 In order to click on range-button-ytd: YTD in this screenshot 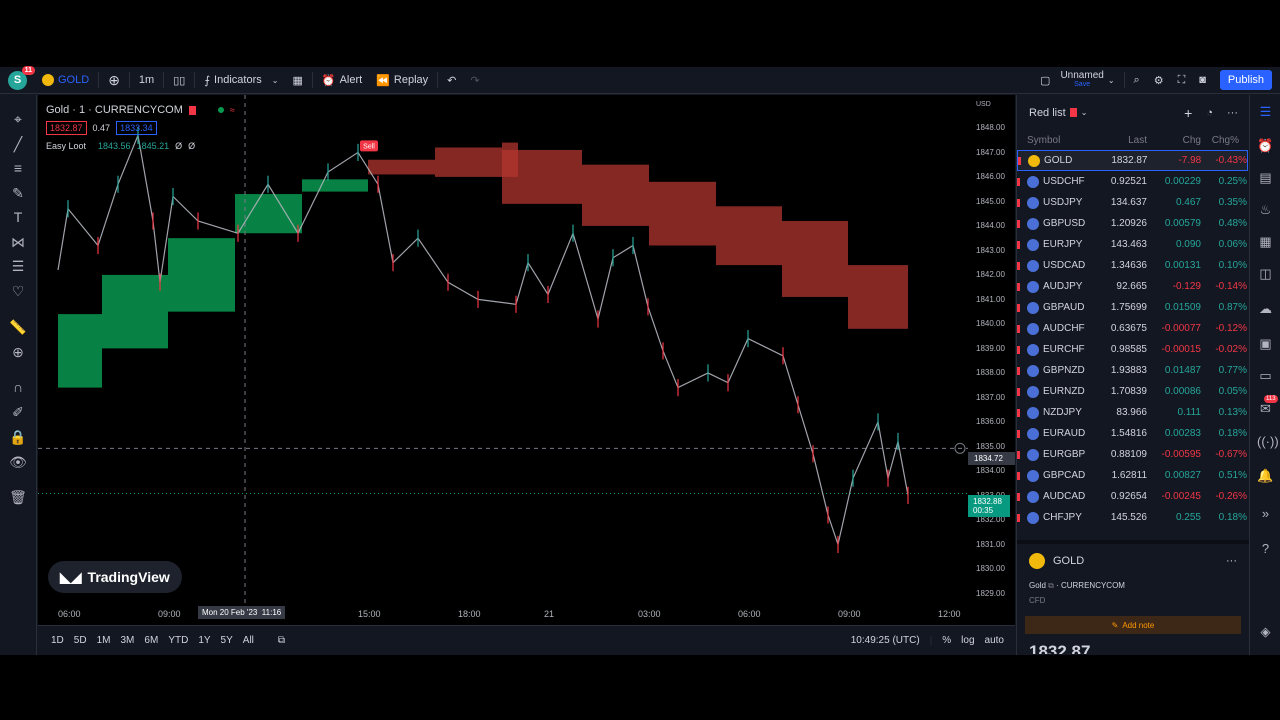, I will do `click(178, 640)`.